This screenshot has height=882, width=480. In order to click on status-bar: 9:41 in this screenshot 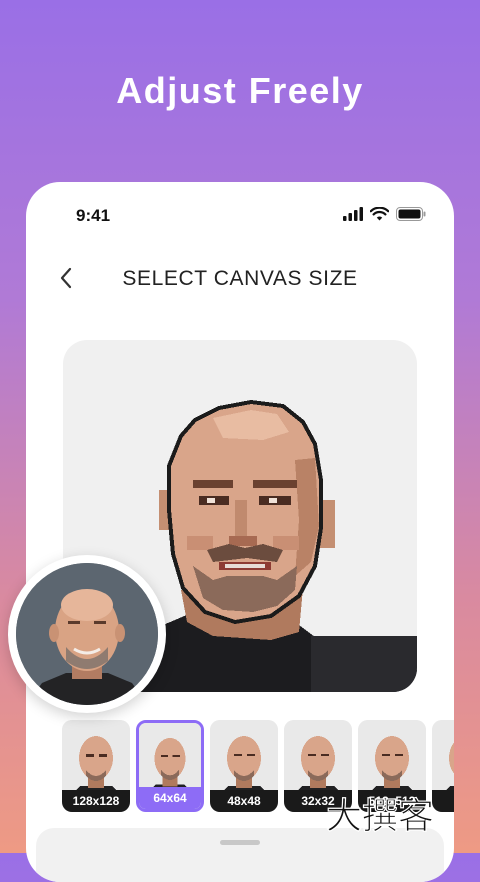, I will do `click(240, 212)`.